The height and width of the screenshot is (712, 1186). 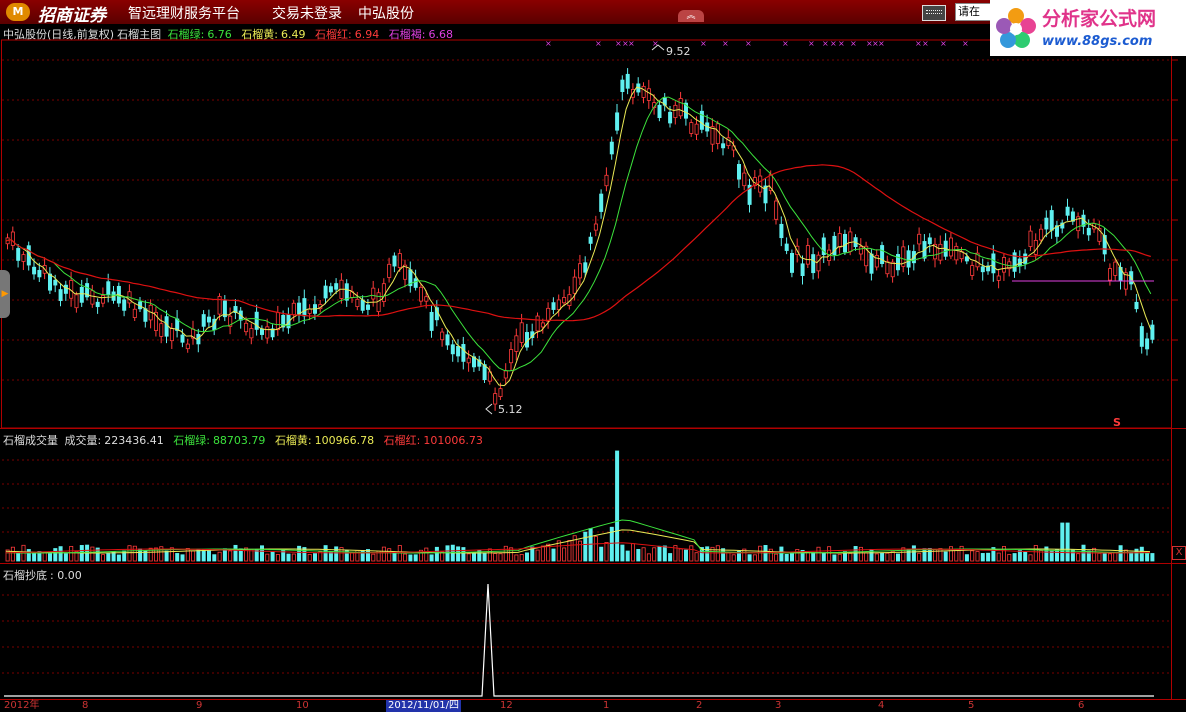 What do you see at coordinates (510, 409) in the screenshot?
I see `low-price-label: 5.12` at bounding box center [510, 409].